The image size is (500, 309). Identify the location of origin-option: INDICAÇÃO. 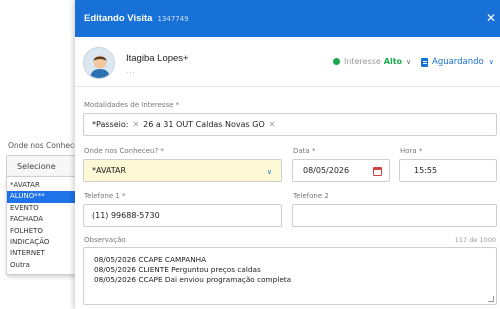
(41, 242).